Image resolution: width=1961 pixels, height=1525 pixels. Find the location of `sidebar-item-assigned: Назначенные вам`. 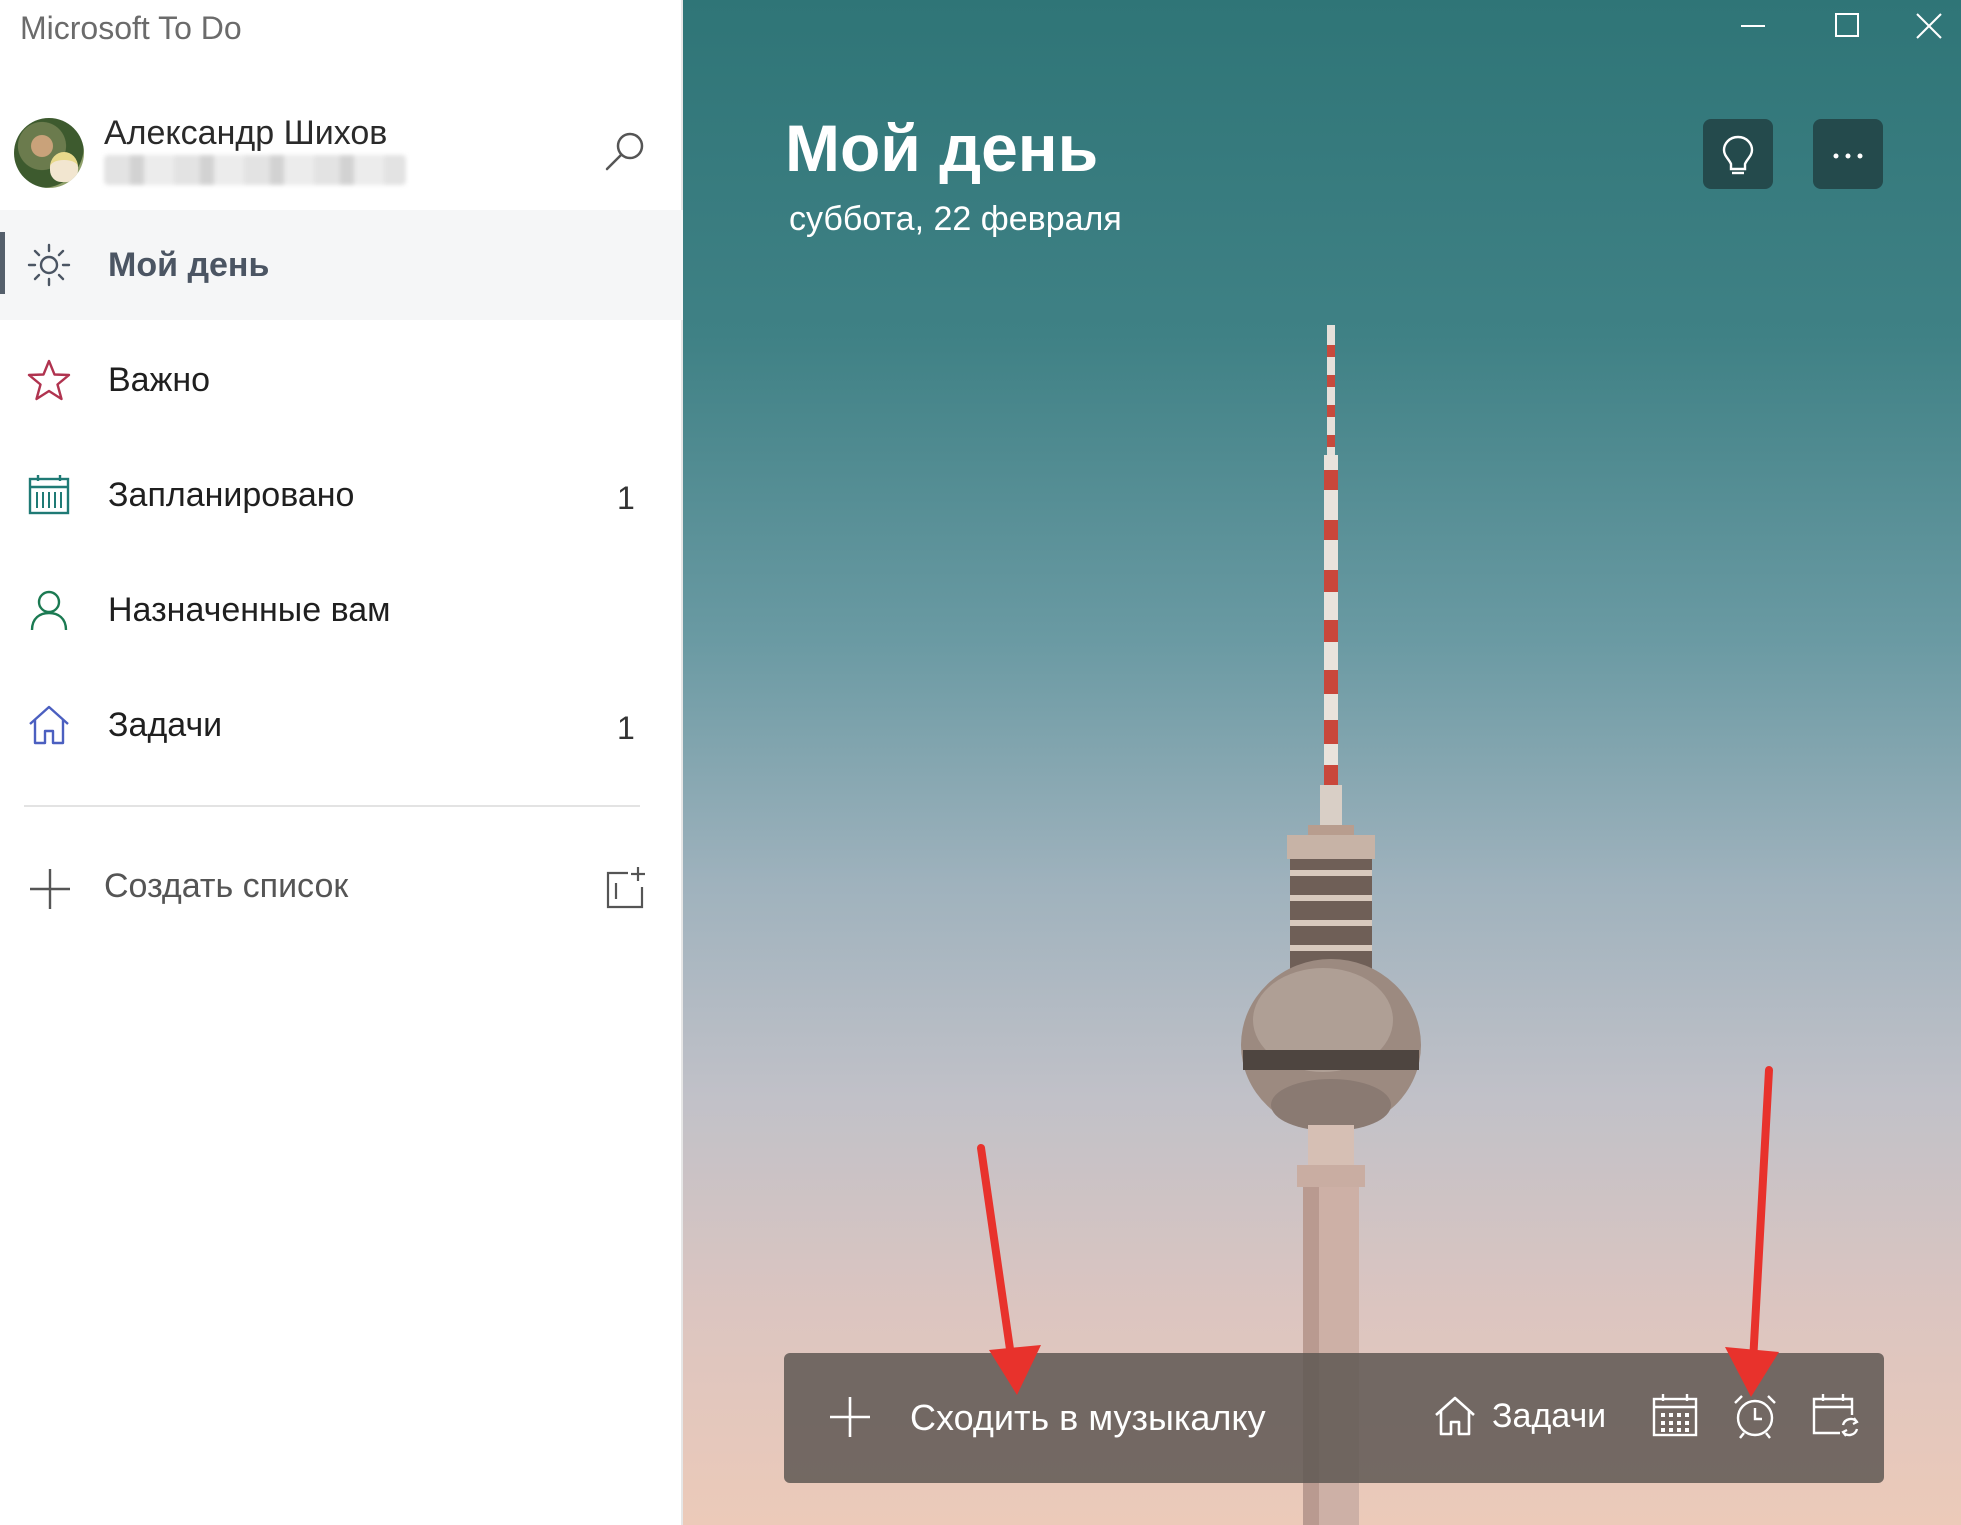

sidebar-item-assigned: Назначенные вам is located at coordinates (341, 610).